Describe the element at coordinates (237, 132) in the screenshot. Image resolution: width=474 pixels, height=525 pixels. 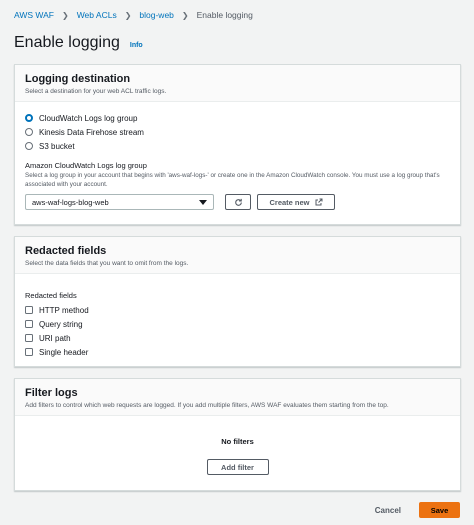
I see `radio-kinesis-firehose: Kinesis Data Firehose stream` at that location.